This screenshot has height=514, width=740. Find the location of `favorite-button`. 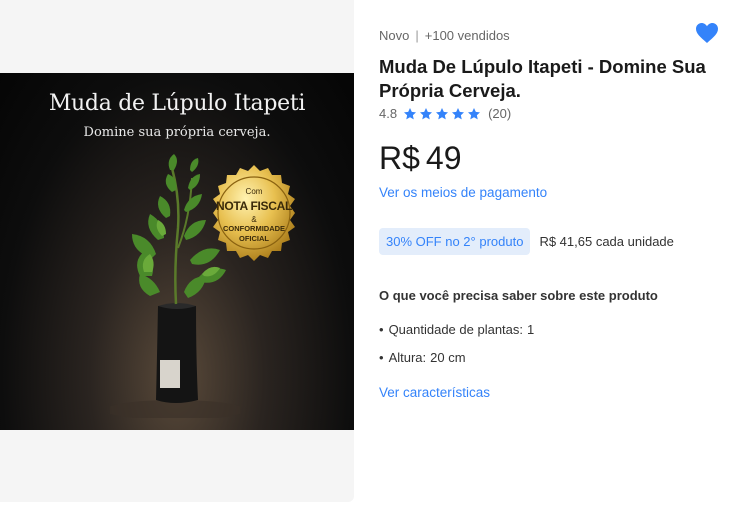

favorite-button is located at coordinates (707, 33).